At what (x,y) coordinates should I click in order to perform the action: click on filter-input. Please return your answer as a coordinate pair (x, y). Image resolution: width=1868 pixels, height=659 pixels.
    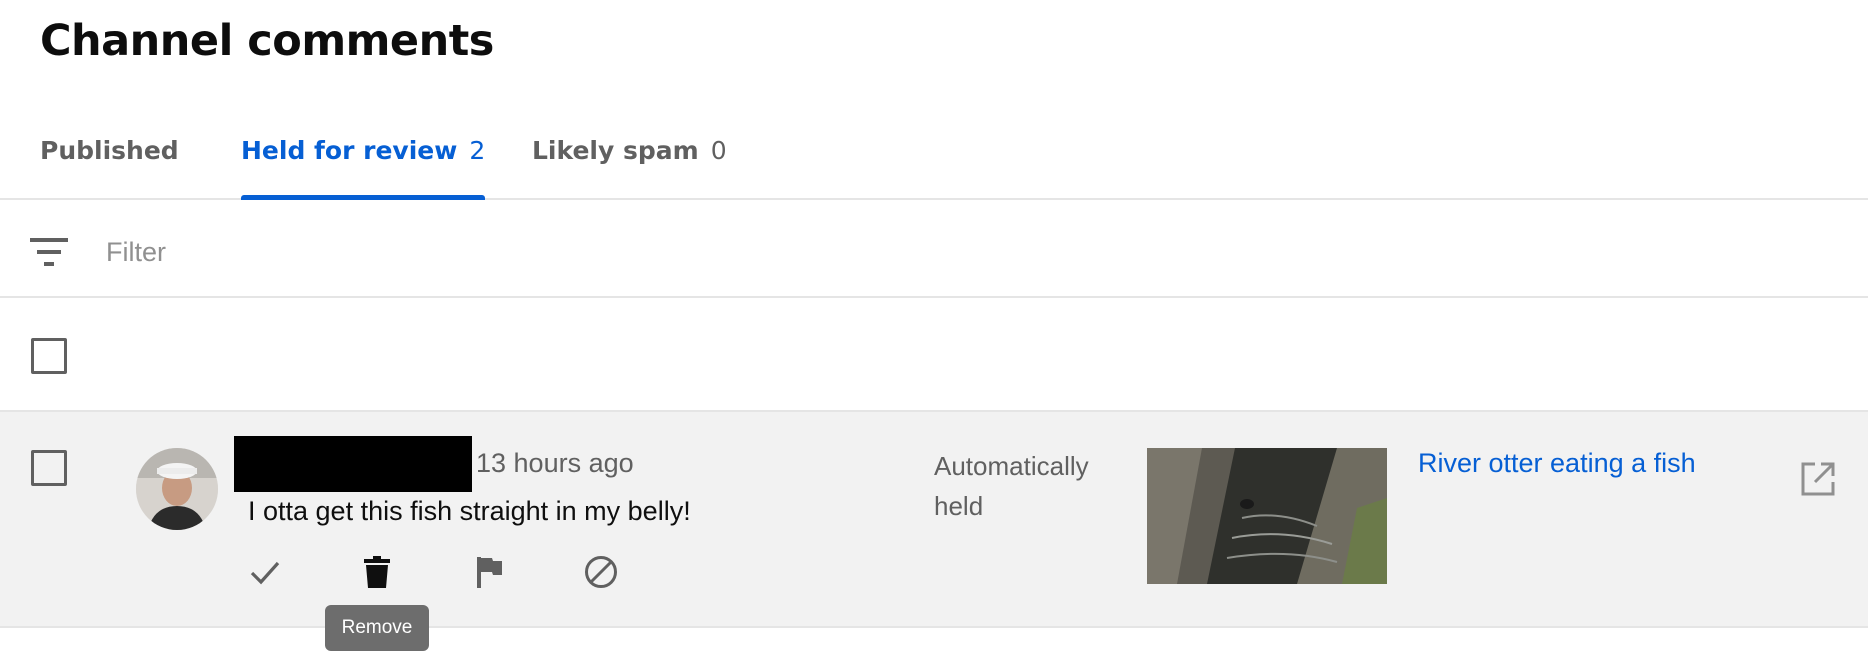
    Looking at the image, I should click on (556, 252).